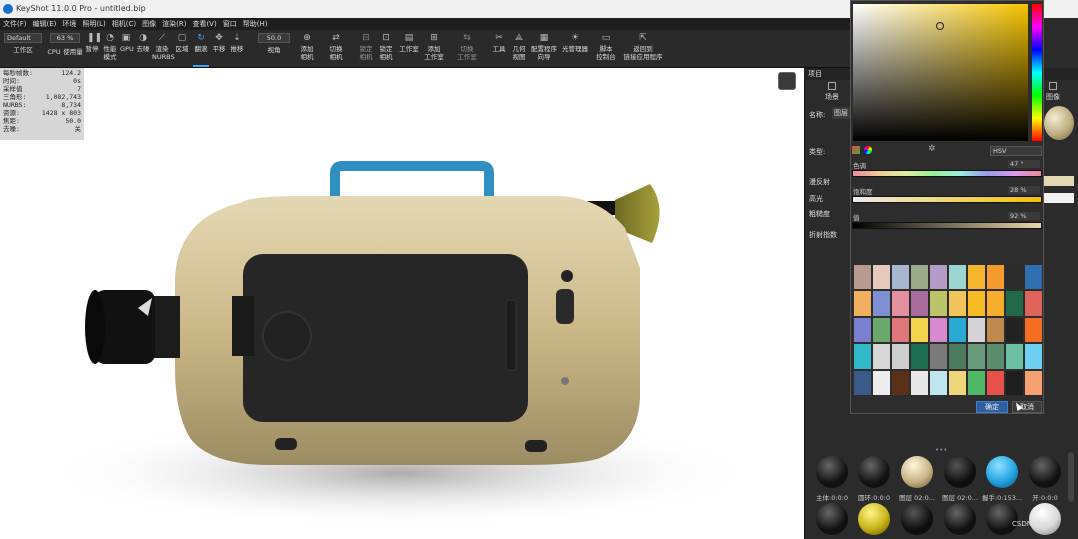 The height and width of the screenshot is (539, 1078). What do you see at coordinates (336, 47) in the screenshot?
I see `switch-camera-button: ⇄ 切换 相机` at bounding box center [336, 47].